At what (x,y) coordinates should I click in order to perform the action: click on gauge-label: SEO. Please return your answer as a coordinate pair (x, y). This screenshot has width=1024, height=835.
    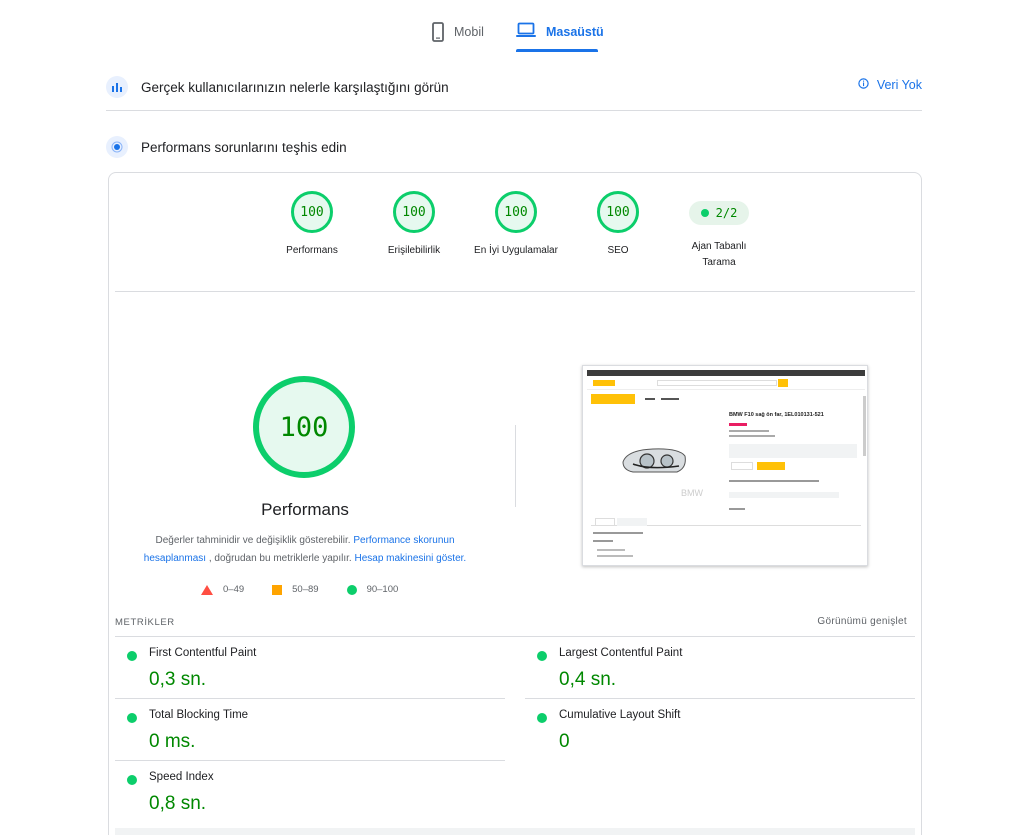
    Looking at the image, I should click on (618, 250).